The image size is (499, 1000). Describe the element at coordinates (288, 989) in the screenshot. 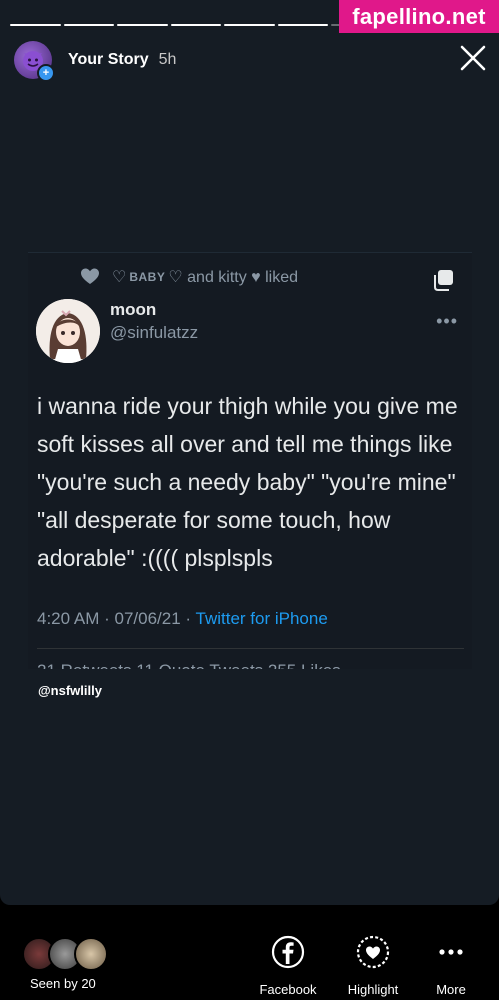

I see `facebook-label: Facebook` at that location.